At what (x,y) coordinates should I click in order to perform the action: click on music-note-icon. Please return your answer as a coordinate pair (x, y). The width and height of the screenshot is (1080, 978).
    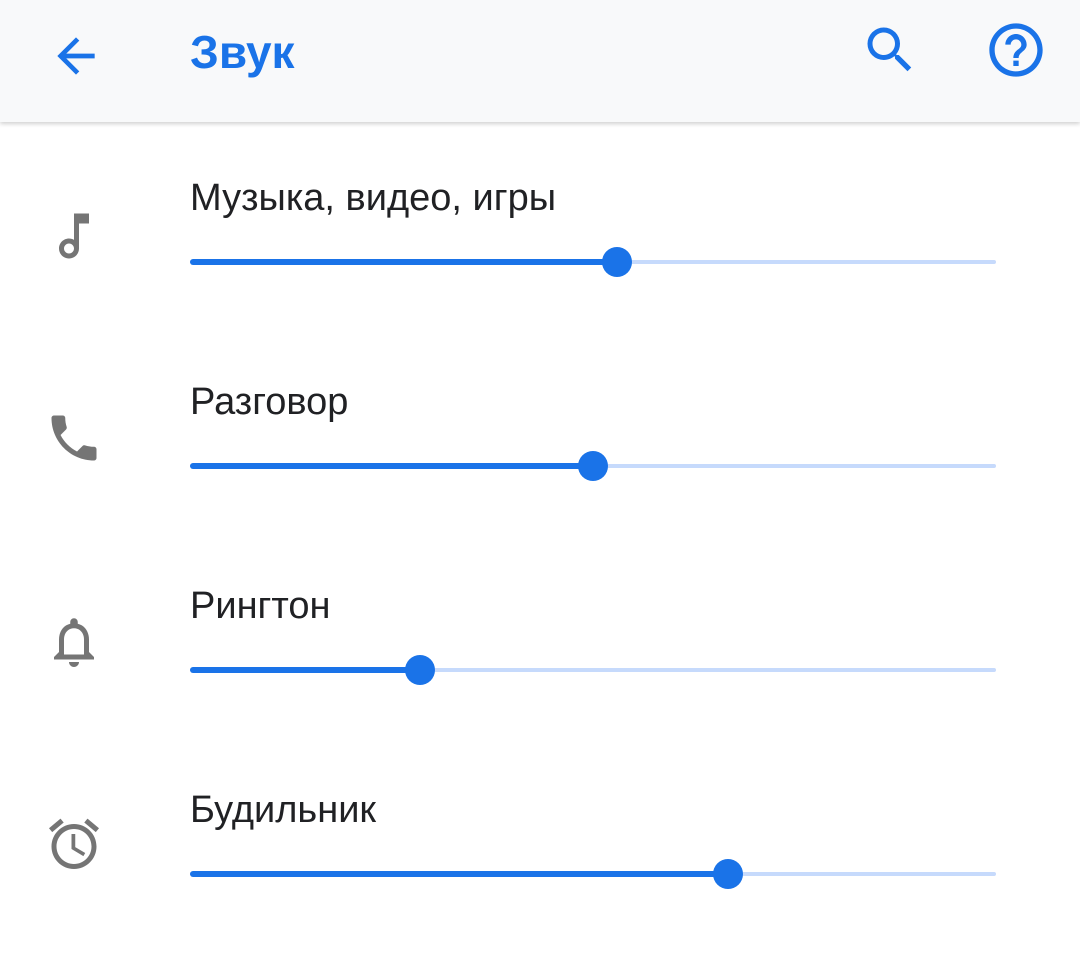
    Looking at the image, I should click on (74, 236).